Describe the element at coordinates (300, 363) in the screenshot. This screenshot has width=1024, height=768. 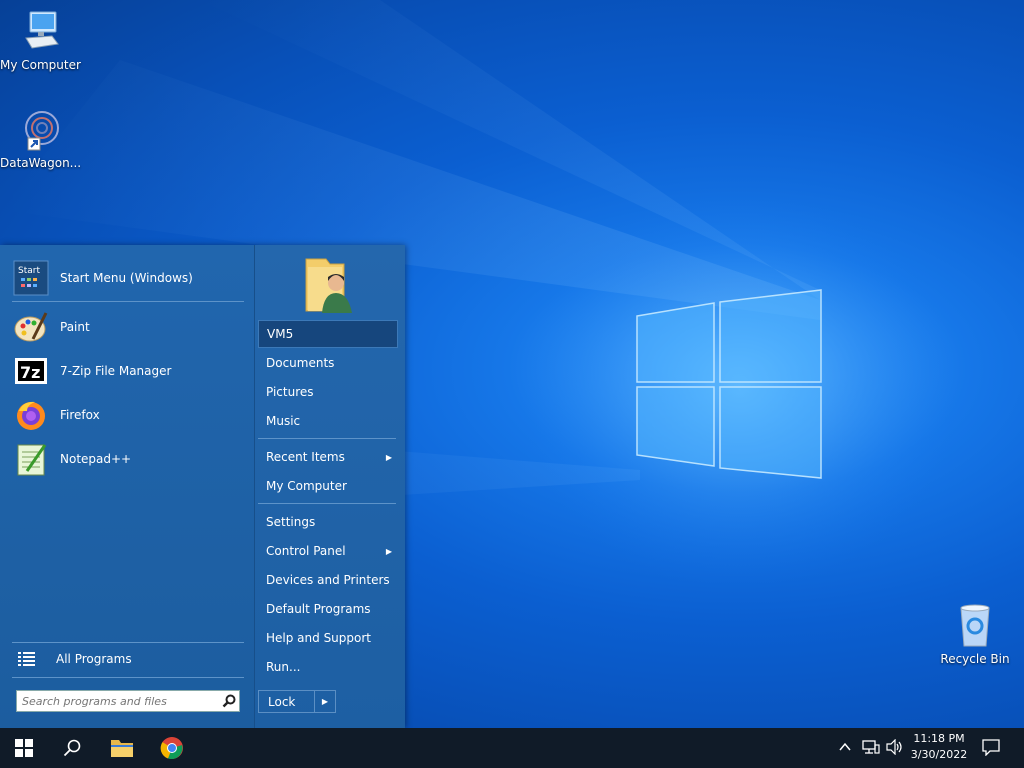
I see `places-item-label: Documents` at that location.